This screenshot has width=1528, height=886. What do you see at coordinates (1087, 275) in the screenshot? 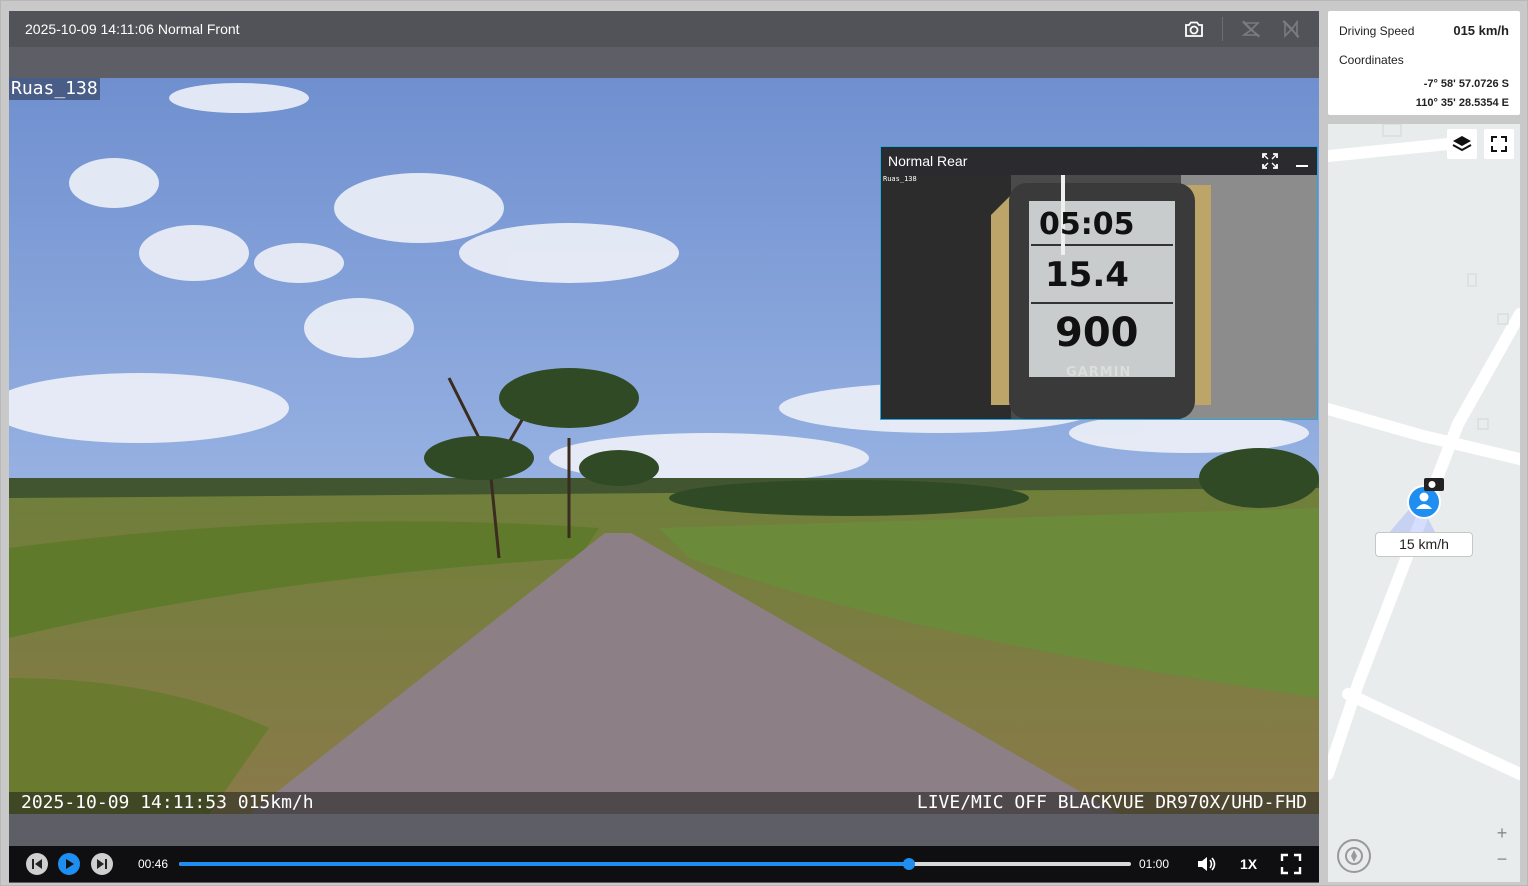
I see `gps-speed-readout: 15.4` at bounding box center [1087, 275].